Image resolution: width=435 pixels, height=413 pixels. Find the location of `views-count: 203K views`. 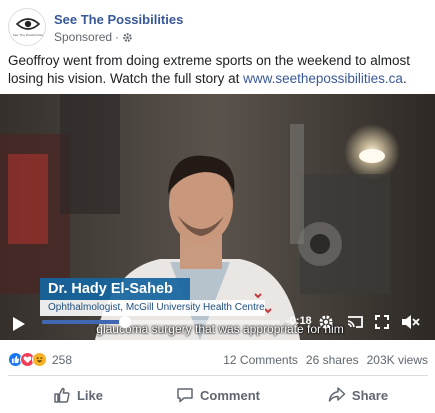

views-count: 203K views is located at coordinates (397, 360).